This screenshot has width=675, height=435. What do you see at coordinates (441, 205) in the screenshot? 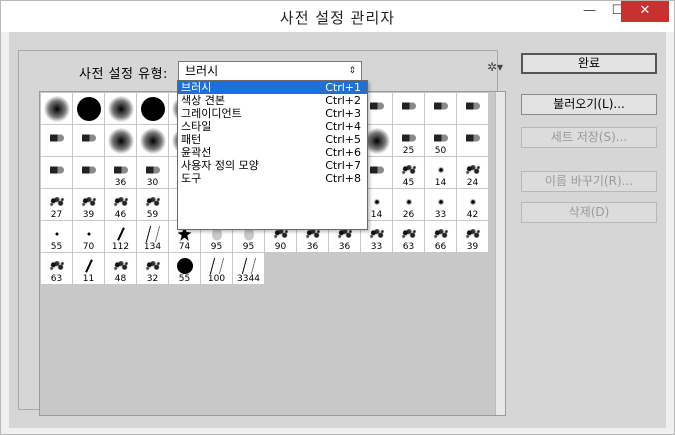
I see `brush-preset-cell: 33` at bounding box center [441, 205].